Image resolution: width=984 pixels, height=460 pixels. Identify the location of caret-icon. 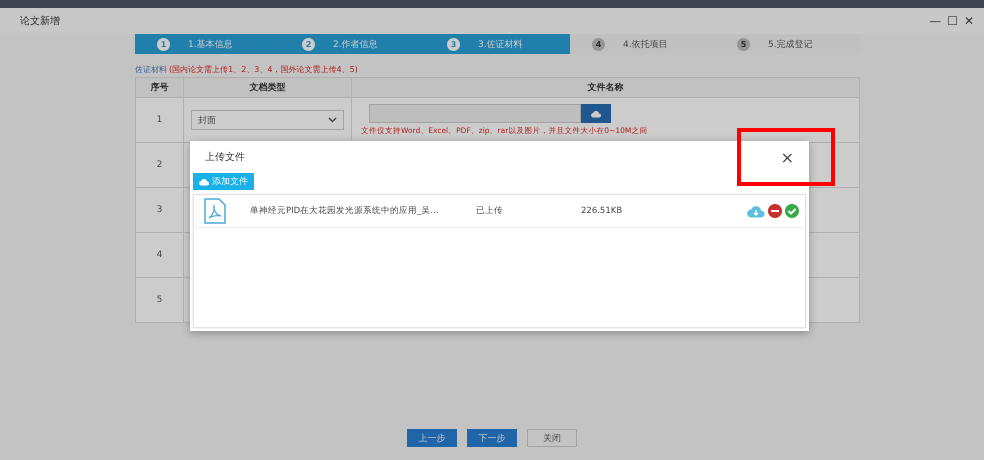
(332, 120).